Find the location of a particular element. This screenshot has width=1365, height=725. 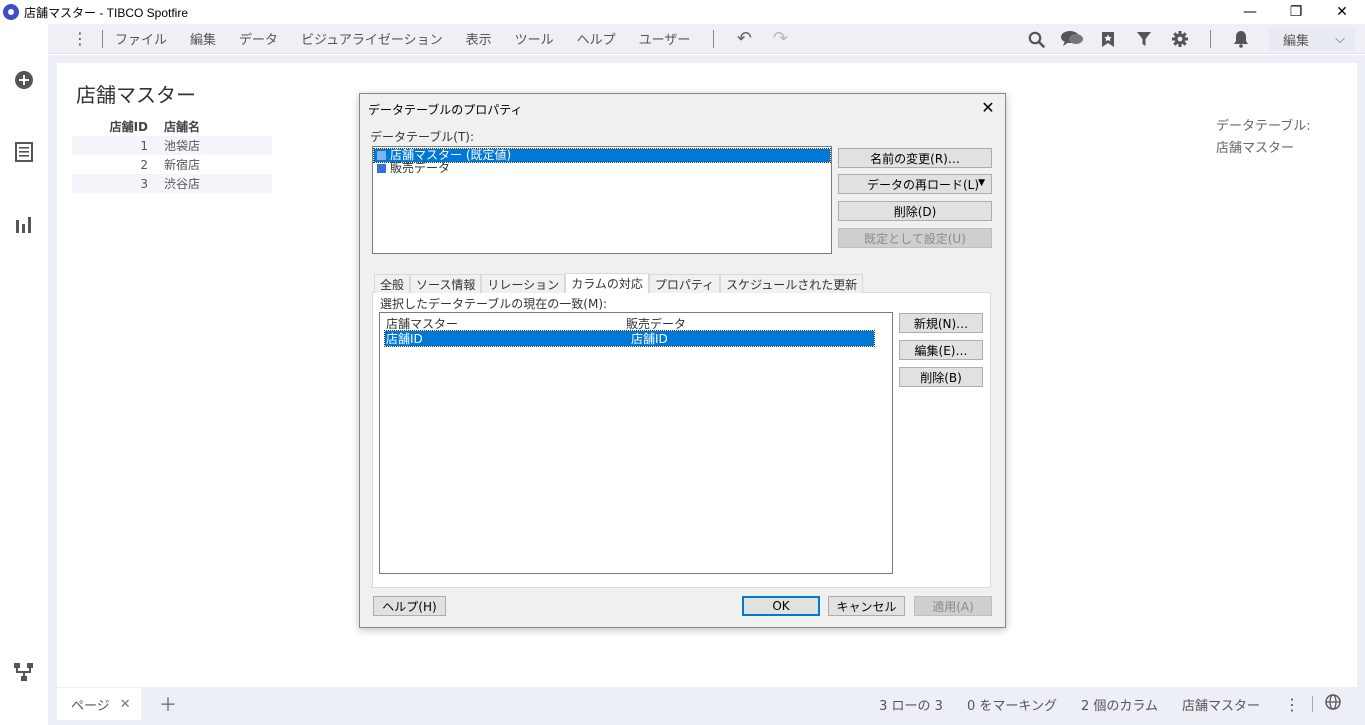

column-header-store-name: 店舗名 is located at coordinates (218, 126).